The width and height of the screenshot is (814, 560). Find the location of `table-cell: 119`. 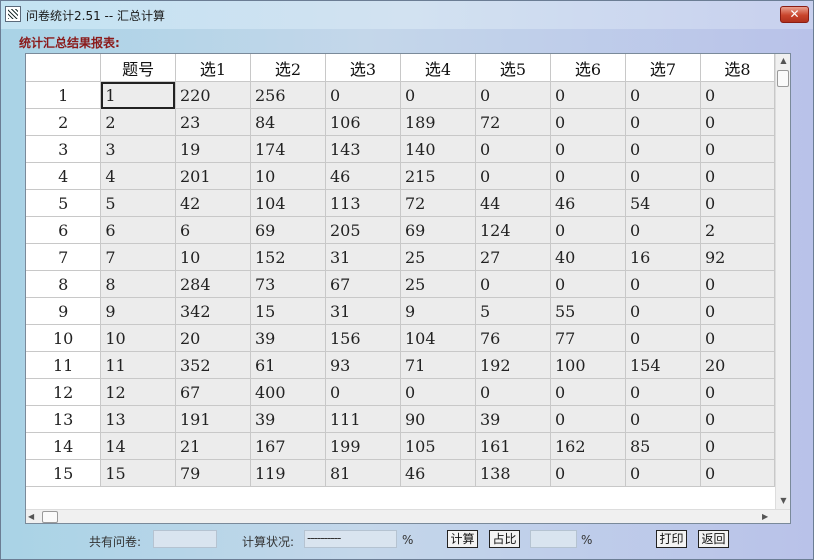

table-cell: 119 is located at coordinates (288, 473).